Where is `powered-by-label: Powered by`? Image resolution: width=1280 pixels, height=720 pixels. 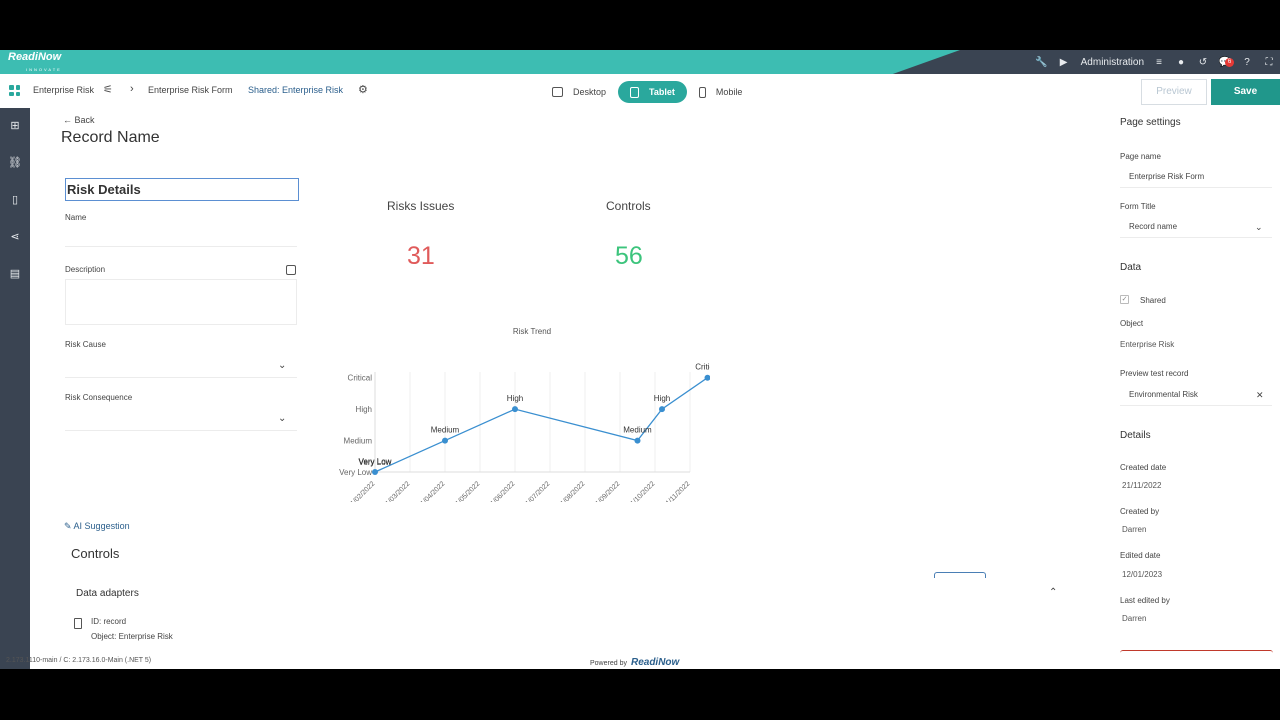 powered-by-label: Powered by is located at coordinates (608, 663).